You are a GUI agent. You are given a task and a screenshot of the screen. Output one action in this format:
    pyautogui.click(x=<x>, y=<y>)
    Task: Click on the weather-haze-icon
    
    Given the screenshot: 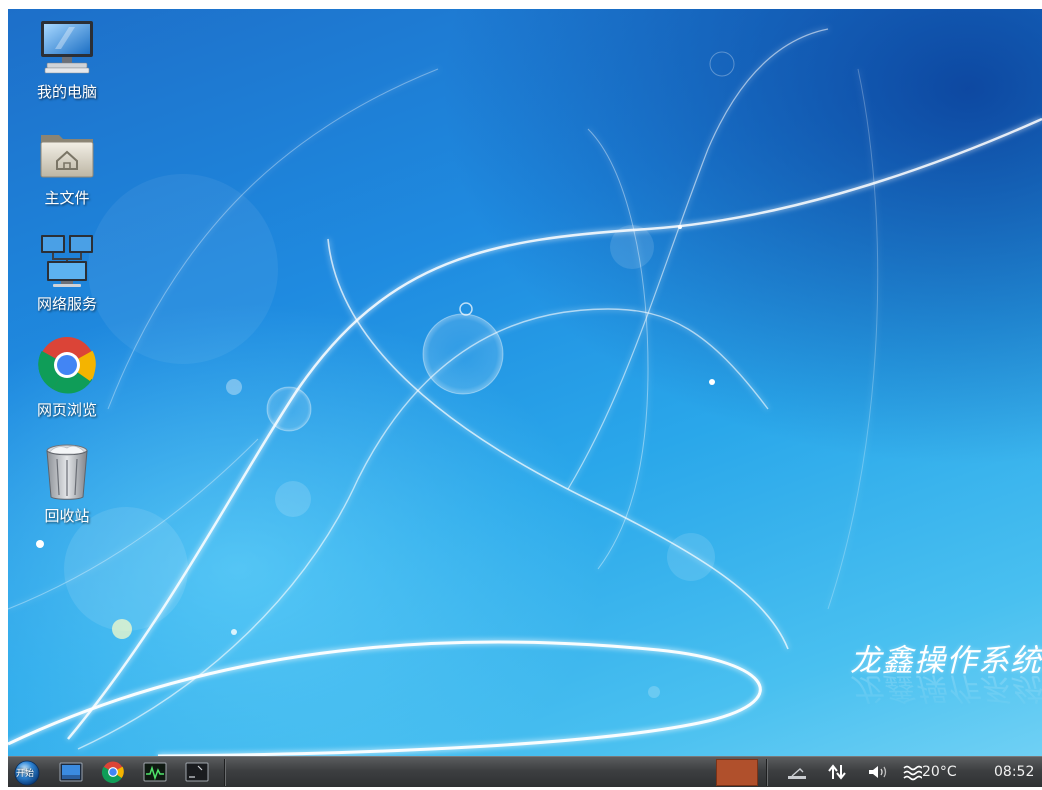 What is the action you would take?
    pyautogui.click(x=913, y=773)
    